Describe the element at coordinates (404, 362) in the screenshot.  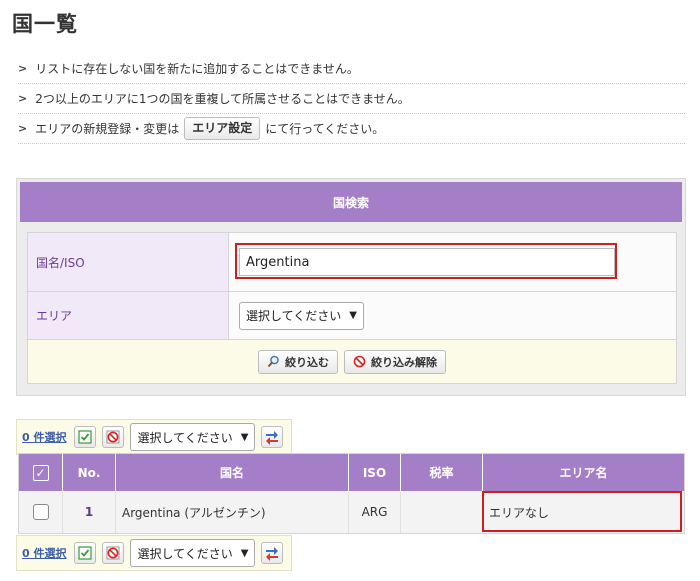
I see `clear-filter-button-label: 絞り込み解除` at that location.